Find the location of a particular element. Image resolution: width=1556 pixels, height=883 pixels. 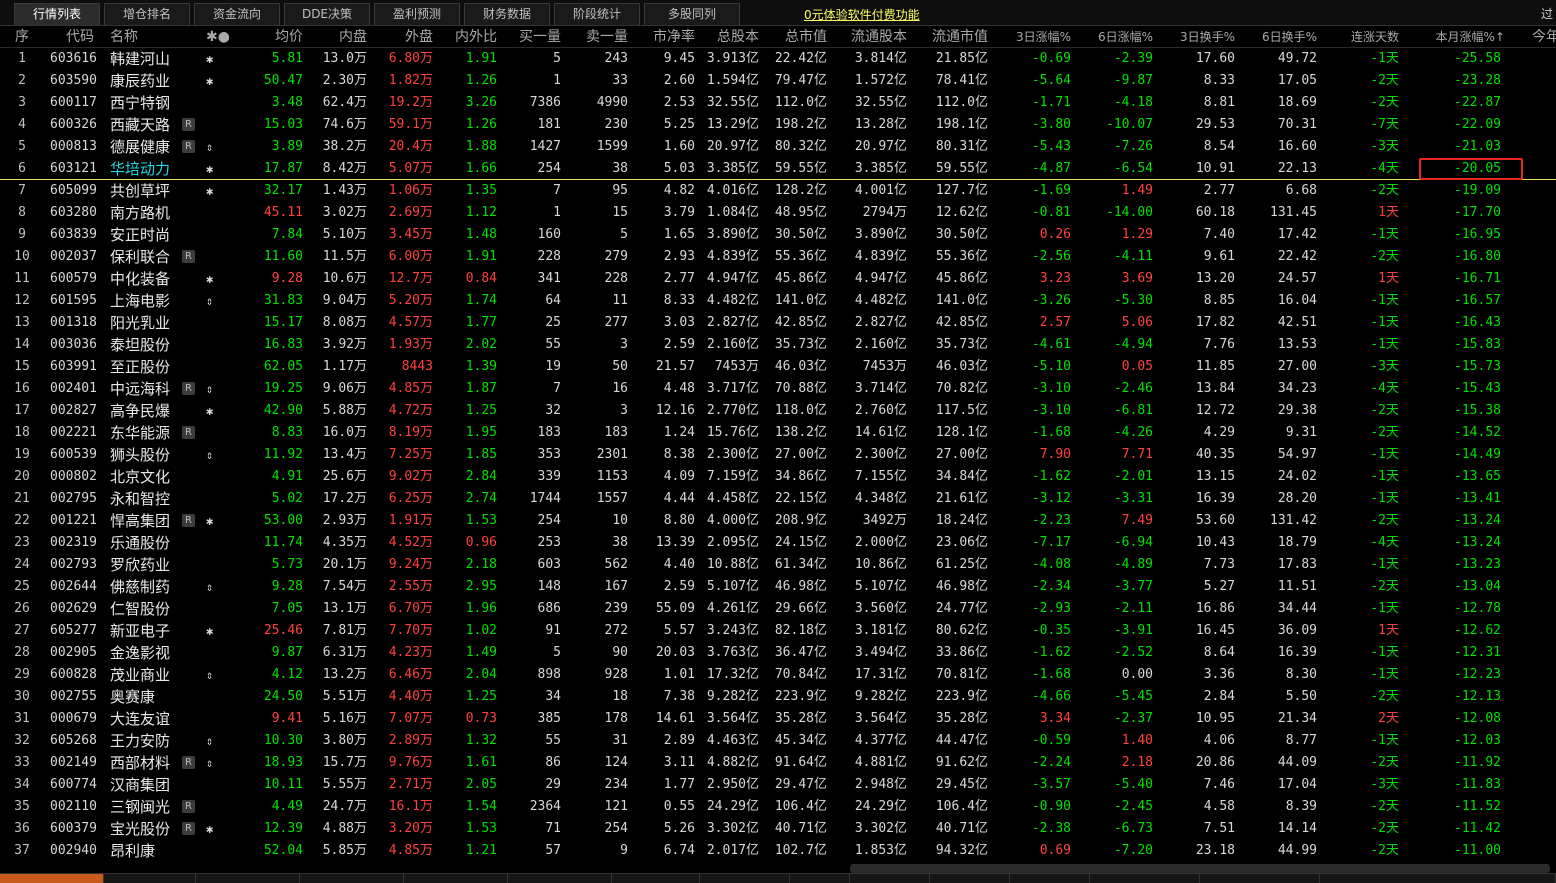

column-header-11: 市净率 is located at coordinates (674, 37).